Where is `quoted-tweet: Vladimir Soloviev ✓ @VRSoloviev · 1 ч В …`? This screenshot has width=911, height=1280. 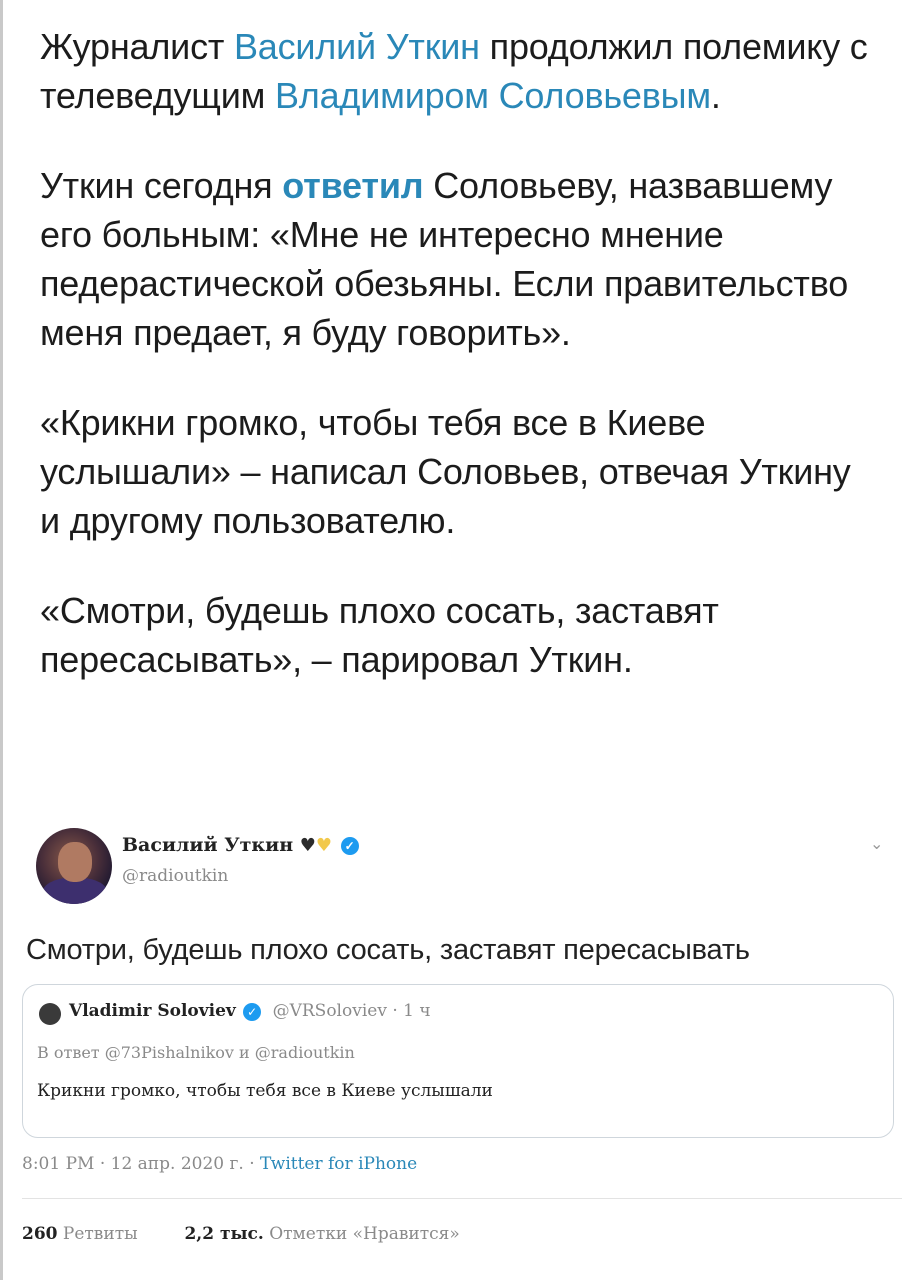
quoted-tweet: Vladimir Soloviev ✓ @VRSoloviev · 1 ч В … is located at coordinates (458, 1061).